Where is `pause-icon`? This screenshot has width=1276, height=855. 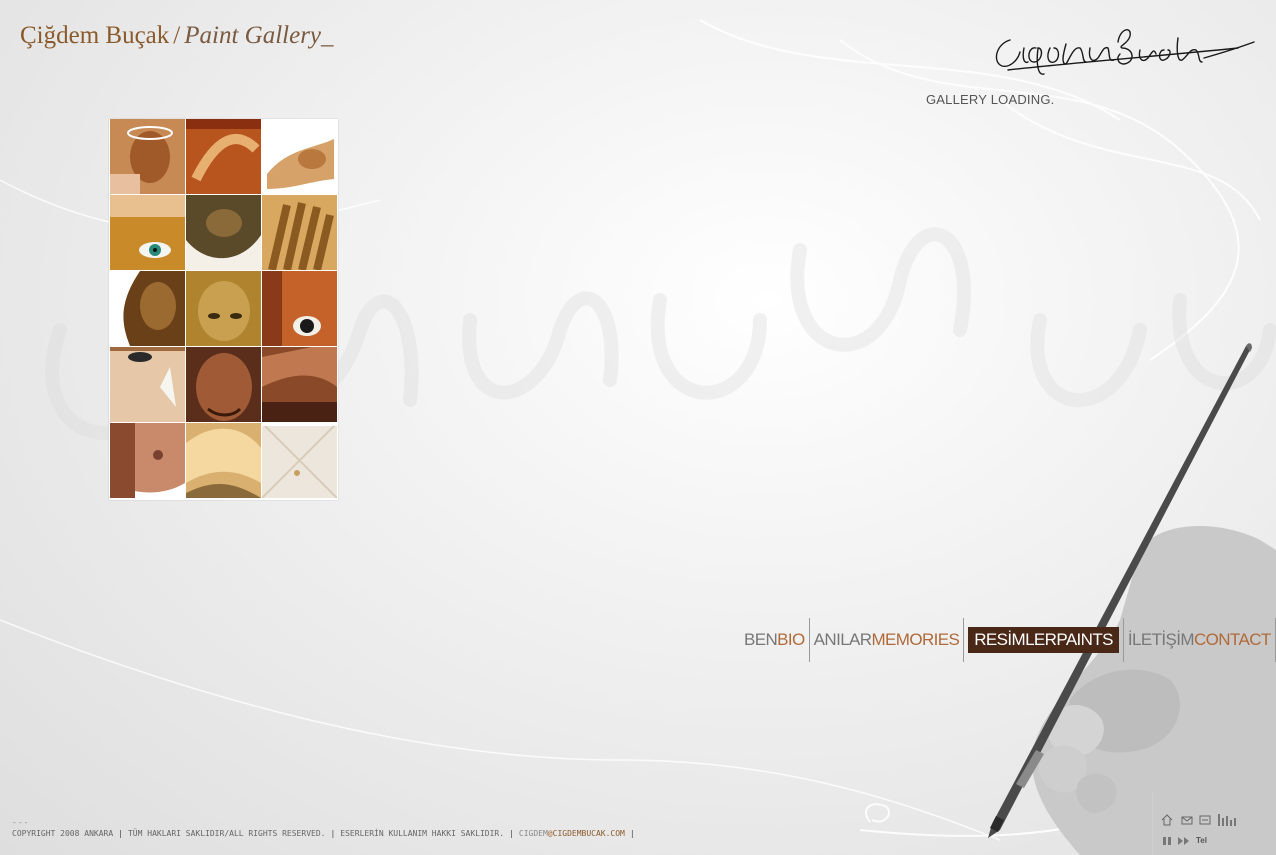 pause-icon is located at coordinates (1167, 841).